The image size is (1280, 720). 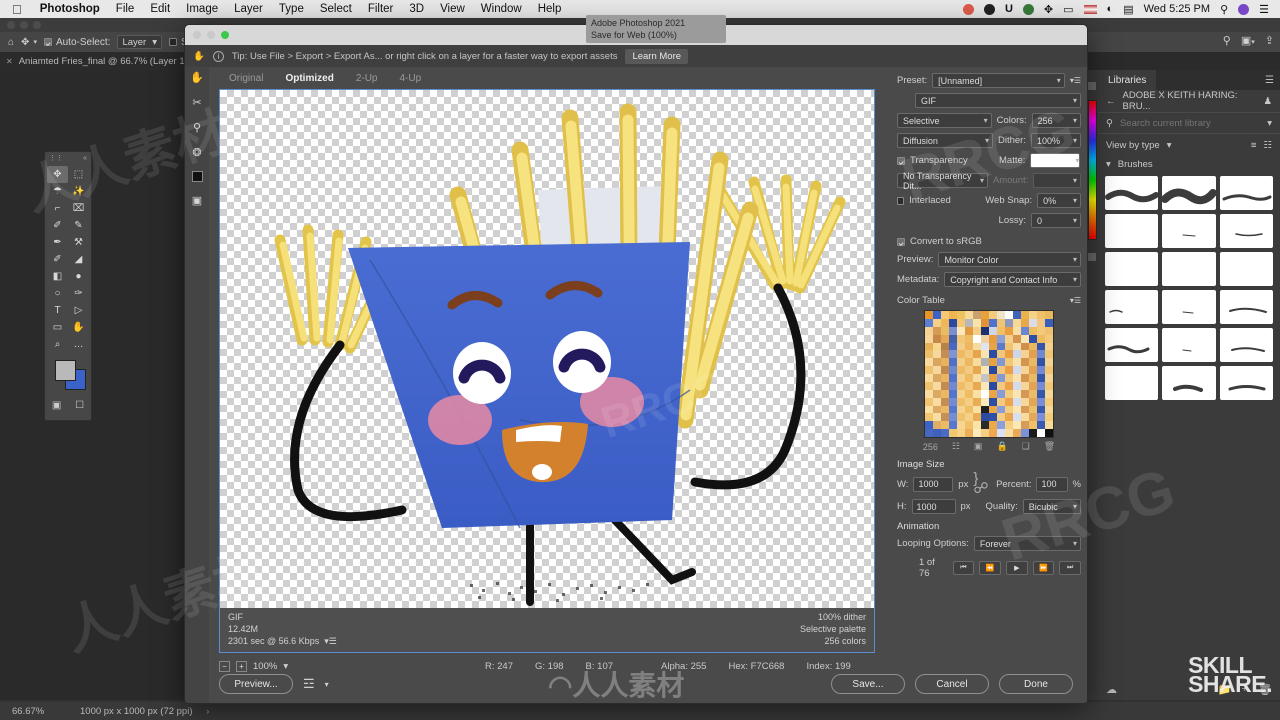 What do you see at coordinates (901, 200) in the screenshot?
I see `interlaced-checkbox` at bounding box center [901, 200].